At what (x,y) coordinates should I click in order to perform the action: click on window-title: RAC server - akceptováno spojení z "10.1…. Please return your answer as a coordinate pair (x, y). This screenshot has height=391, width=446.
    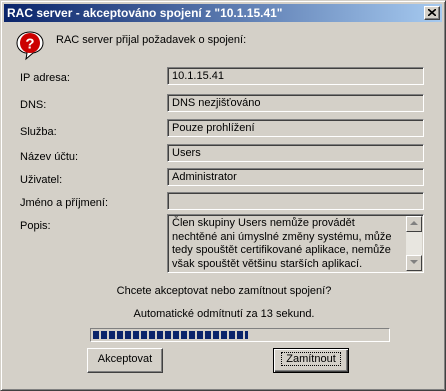
    Looking at the image, I should click on (145, 13).